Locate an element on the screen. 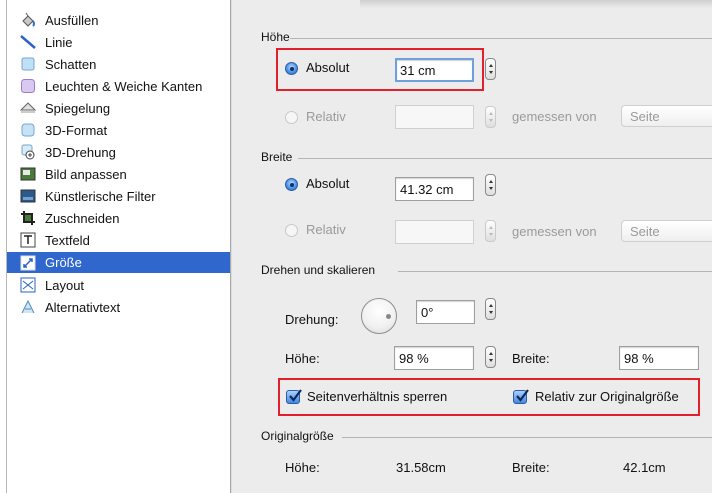 Image resolution: width=712 pixels, height=493 pixels. width-absolute-stepper is located at coordinates (490, 185).